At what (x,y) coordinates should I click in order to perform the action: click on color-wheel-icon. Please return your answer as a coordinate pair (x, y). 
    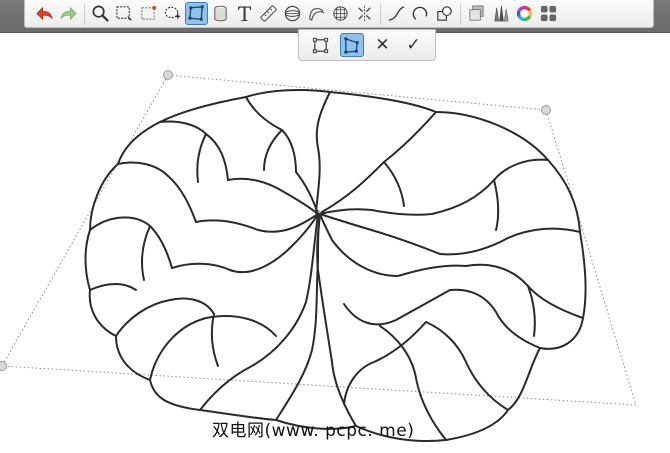
    Looking at the image, I should click on (524, 13).